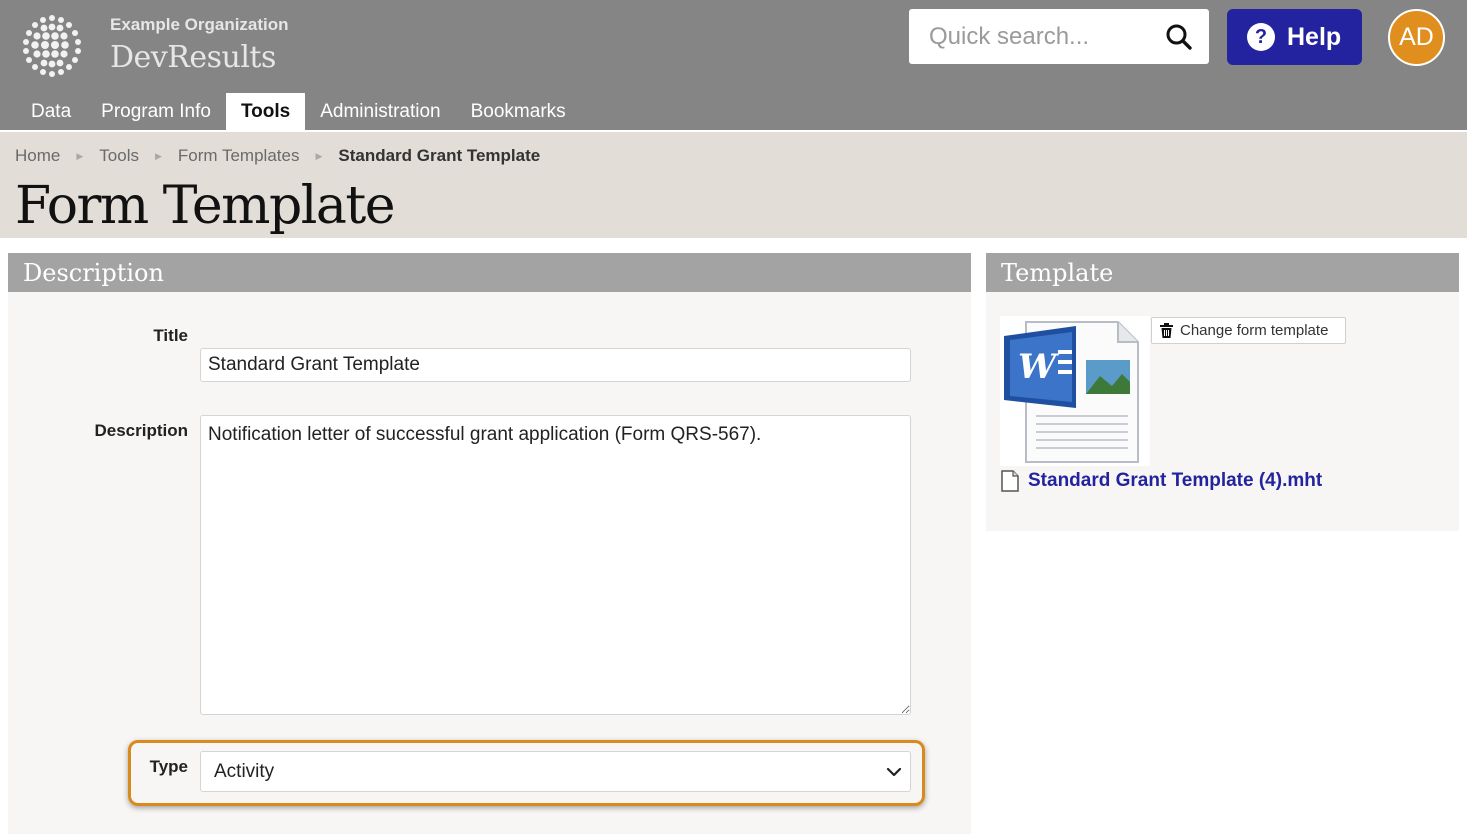 The width and height of the screenshot is (1467, 834). What do you see at coordinates (1314, 36) in the screenshot?
I see `help-label: Help` at bounding box center [1314, 36].